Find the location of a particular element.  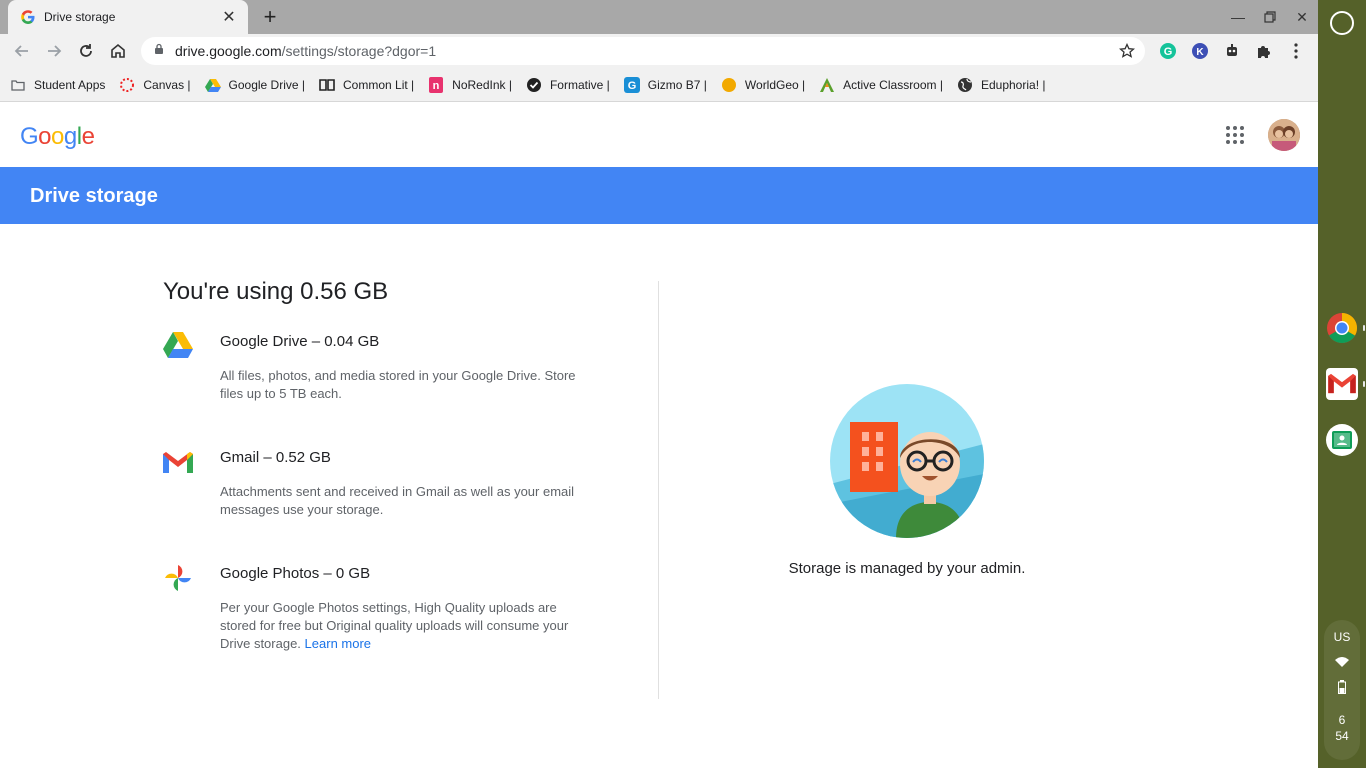

chrome-icon is located at coordinates (1342, 328).